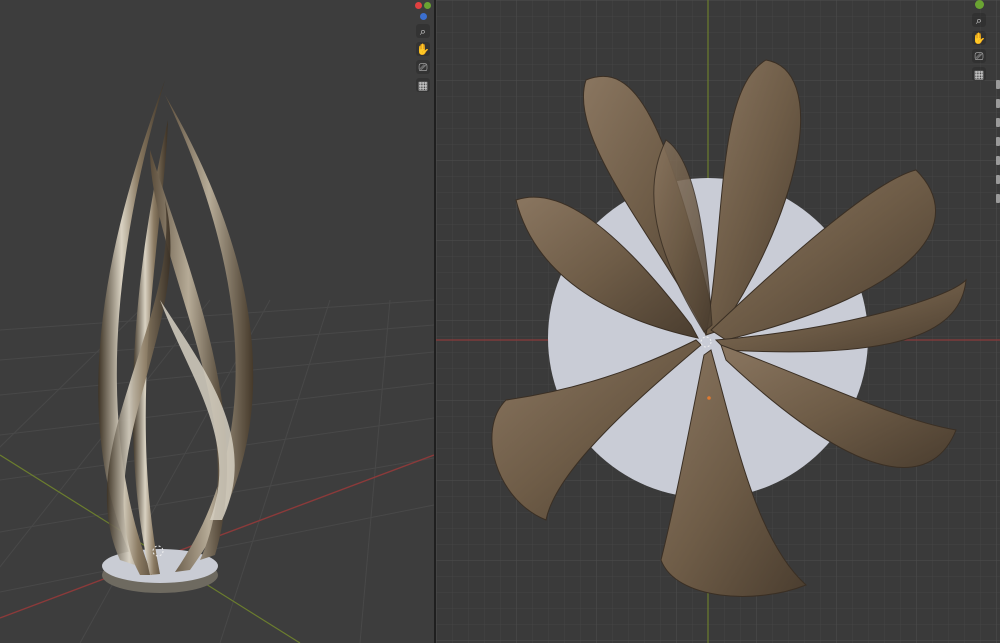  I want to click on left-axis-gizmo, so click(423, 5).